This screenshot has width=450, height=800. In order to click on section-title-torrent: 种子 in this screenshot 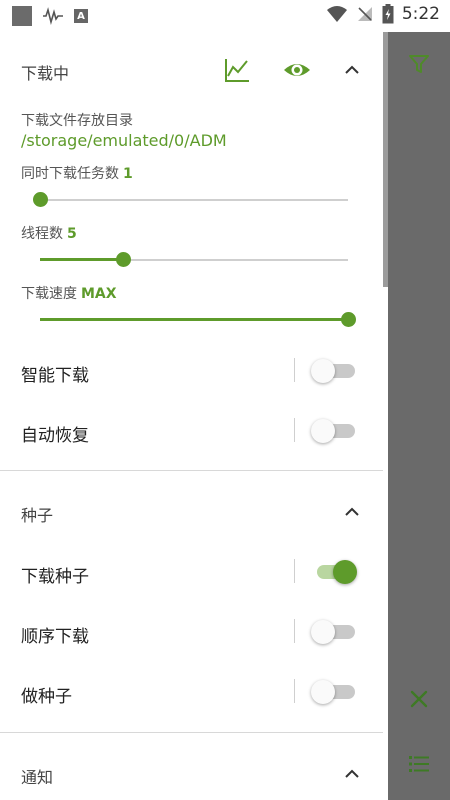, I will do `click(37, 515)`.